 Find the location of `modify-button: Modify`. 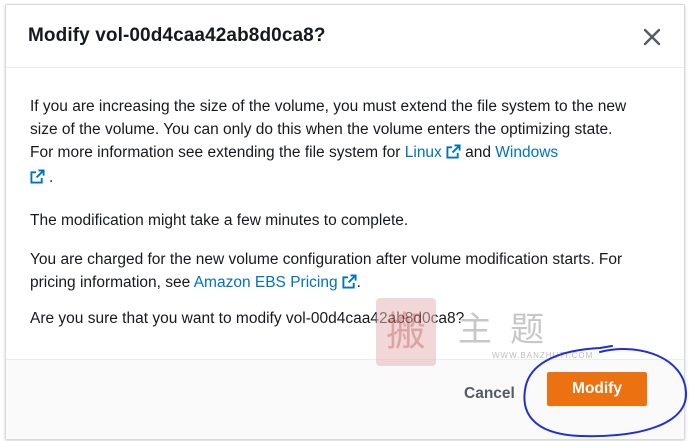

modify-button: Modify is located at coordinates (597, 389).